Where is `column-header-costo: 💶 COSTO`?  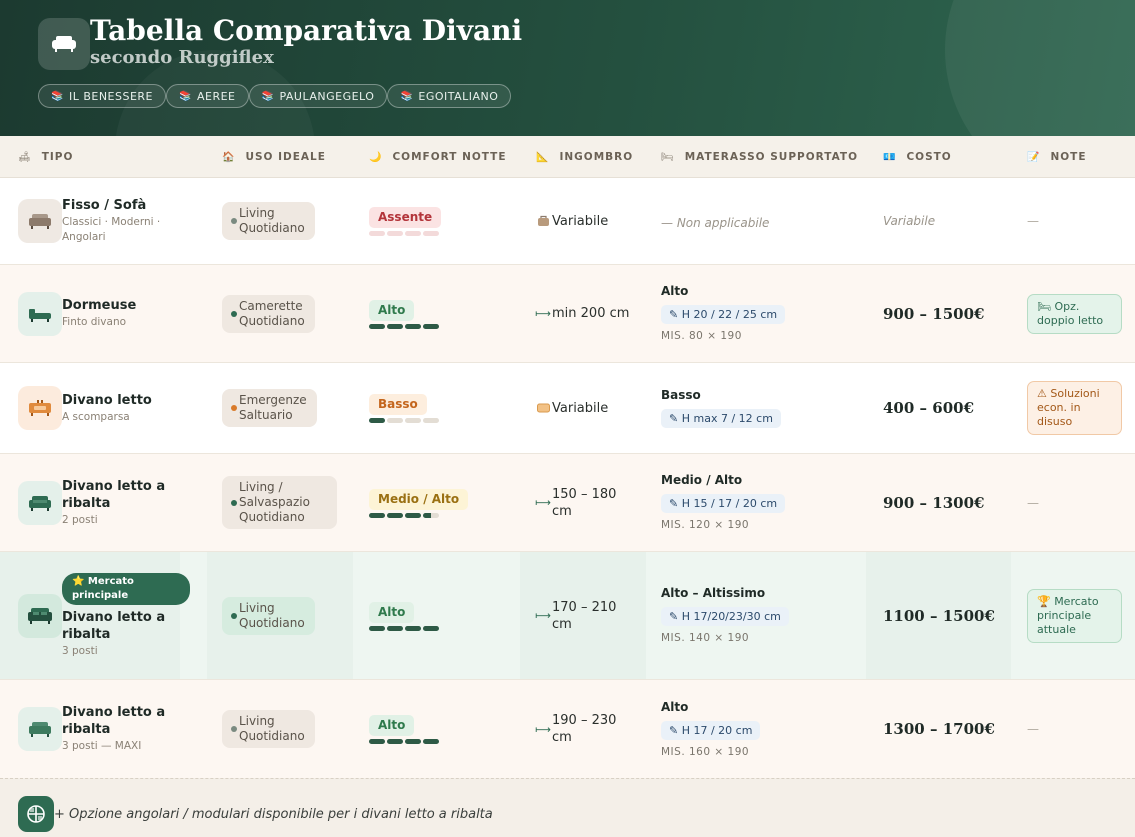
column-header-costo: 💶 COSTO is located at coordinates (917, 157).